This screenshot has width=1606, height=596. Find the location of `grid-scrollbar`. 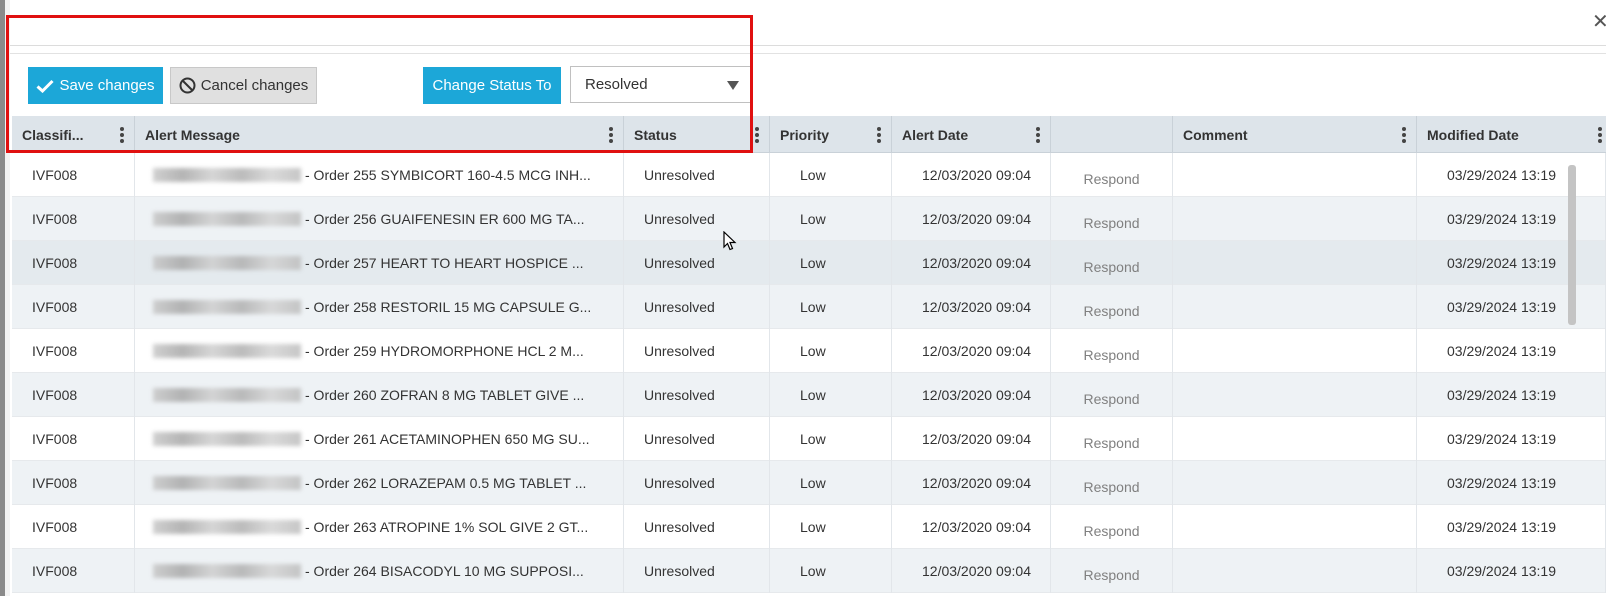

grid-scrollbar is located at coordinates (1572, 245).